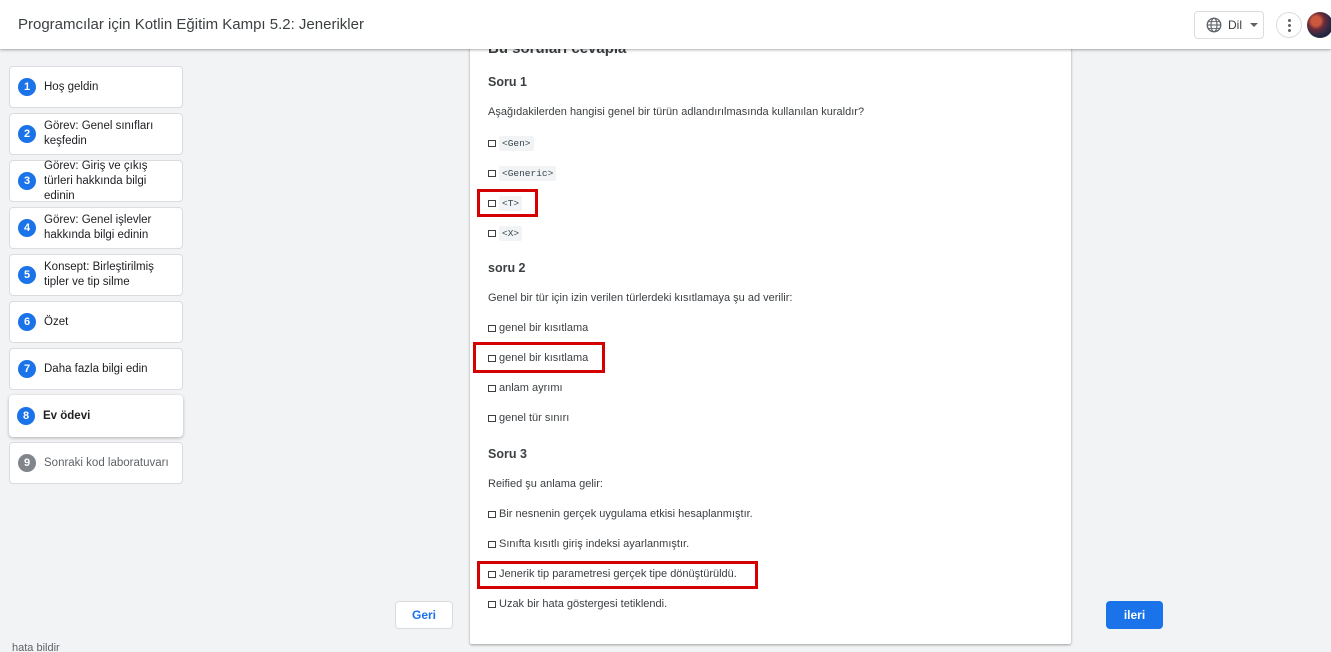  Describe the element at coordinates (522, 173) in the screenshot. I see `q1-option-2: <Generic>` at that location.